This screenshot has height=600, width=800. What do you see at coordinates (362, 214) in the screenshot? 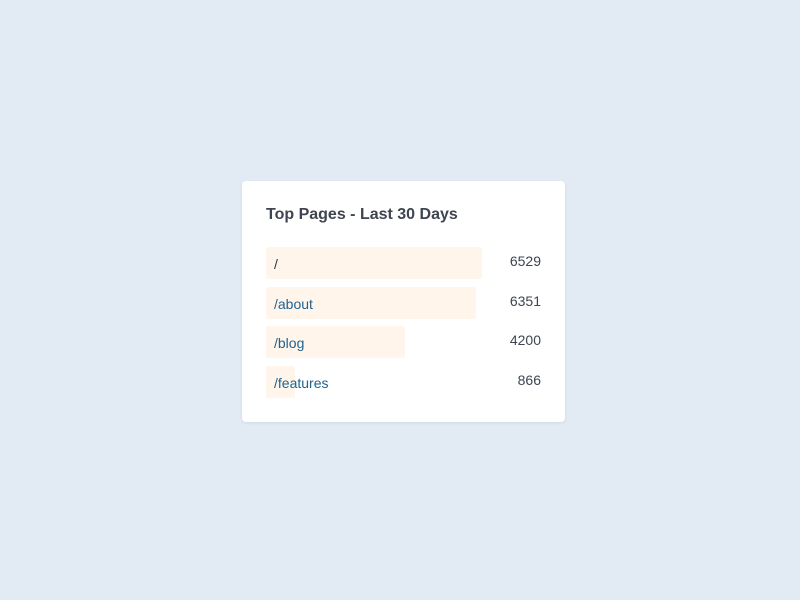
I see `card-title: Top Pages - Last 30 Days` at bounding box center [362, 214].